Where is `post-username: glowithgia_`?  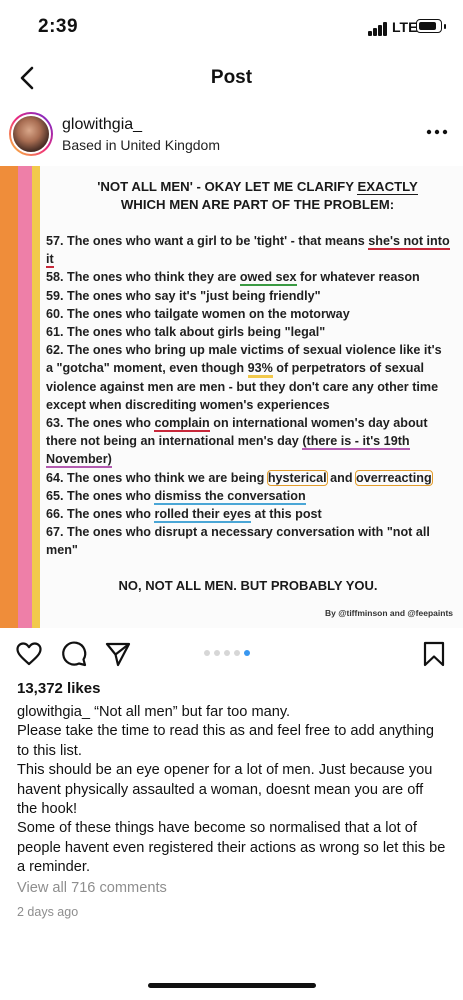
post-username: glowithgia_ is located at coordinates (102, 125).